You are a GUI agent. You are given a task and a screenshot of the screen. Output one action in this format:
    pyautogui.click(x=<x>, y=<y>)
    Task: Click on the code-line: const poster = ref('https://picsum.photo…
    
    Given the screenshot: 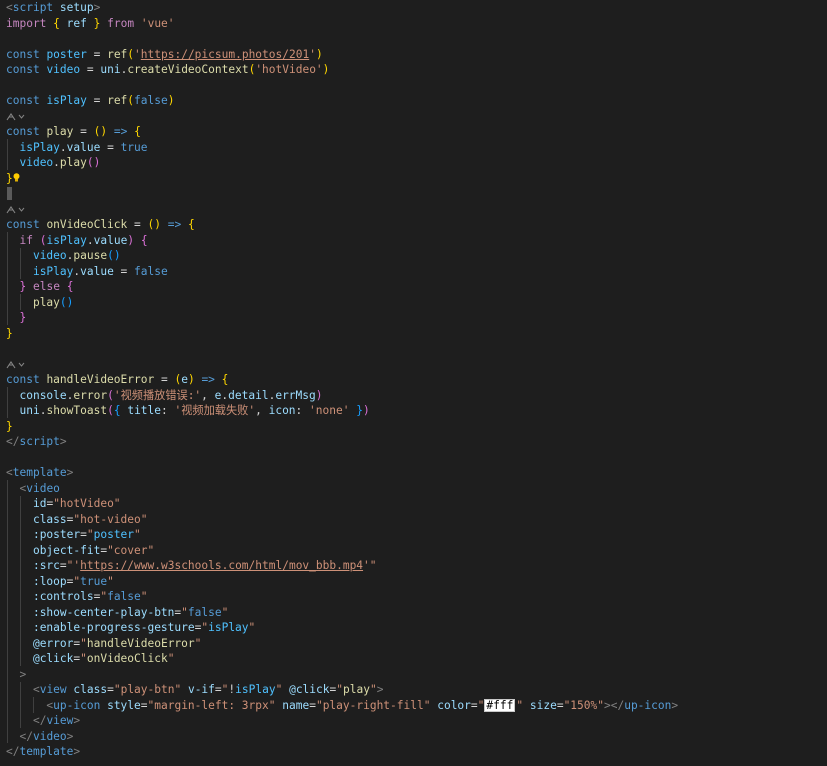 What is the action you would take?
    pyautogui.click(x=164, y=55)
    